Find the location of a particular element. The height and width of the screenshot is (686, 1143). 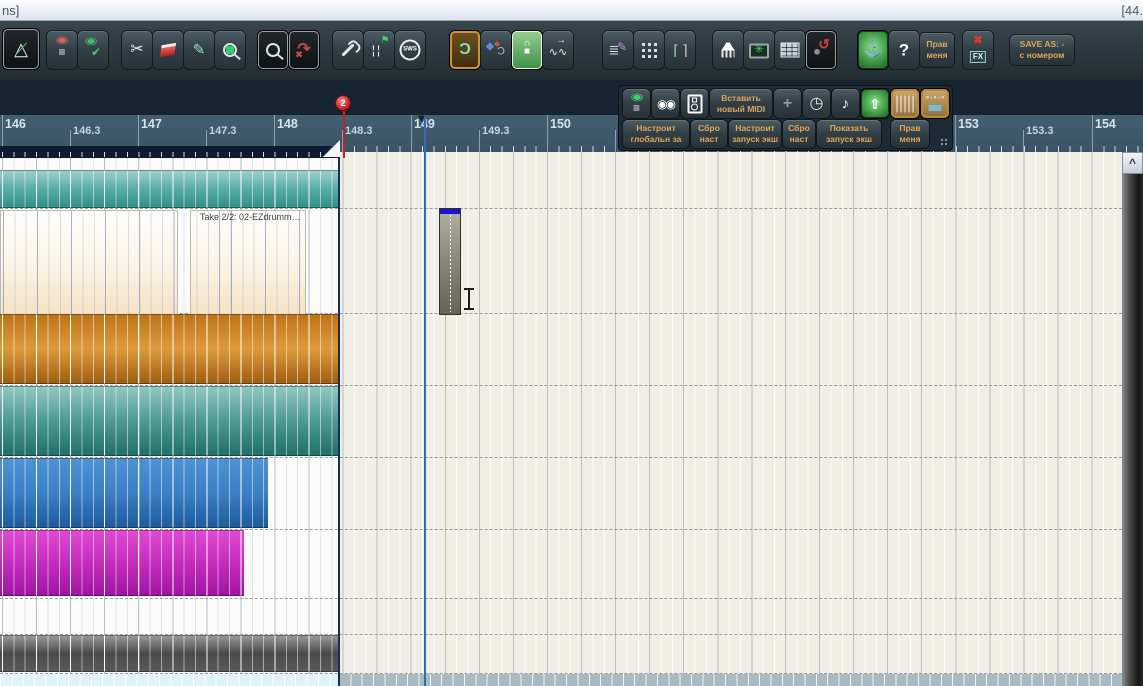

ripple-arrow-icon: ↷ ✖ is located at coordinates (303, 50).